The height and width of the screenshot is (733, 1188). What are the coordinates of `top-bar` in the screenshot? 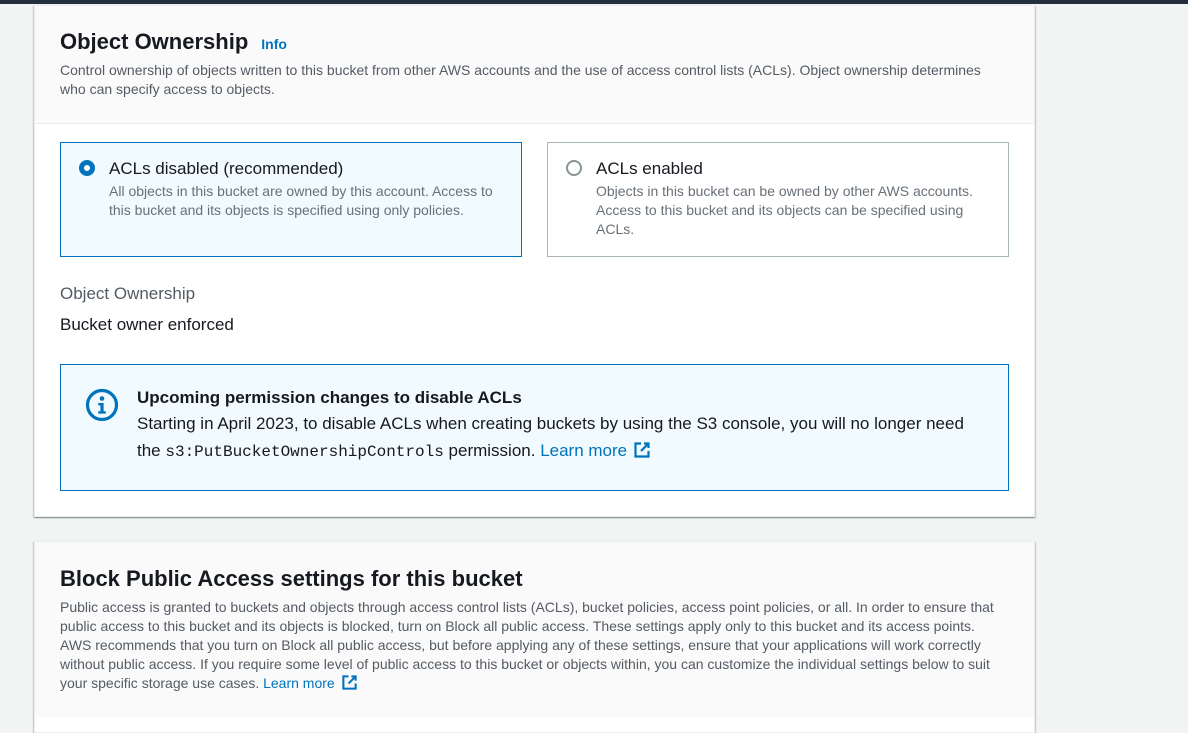 It's located at (594, 2).